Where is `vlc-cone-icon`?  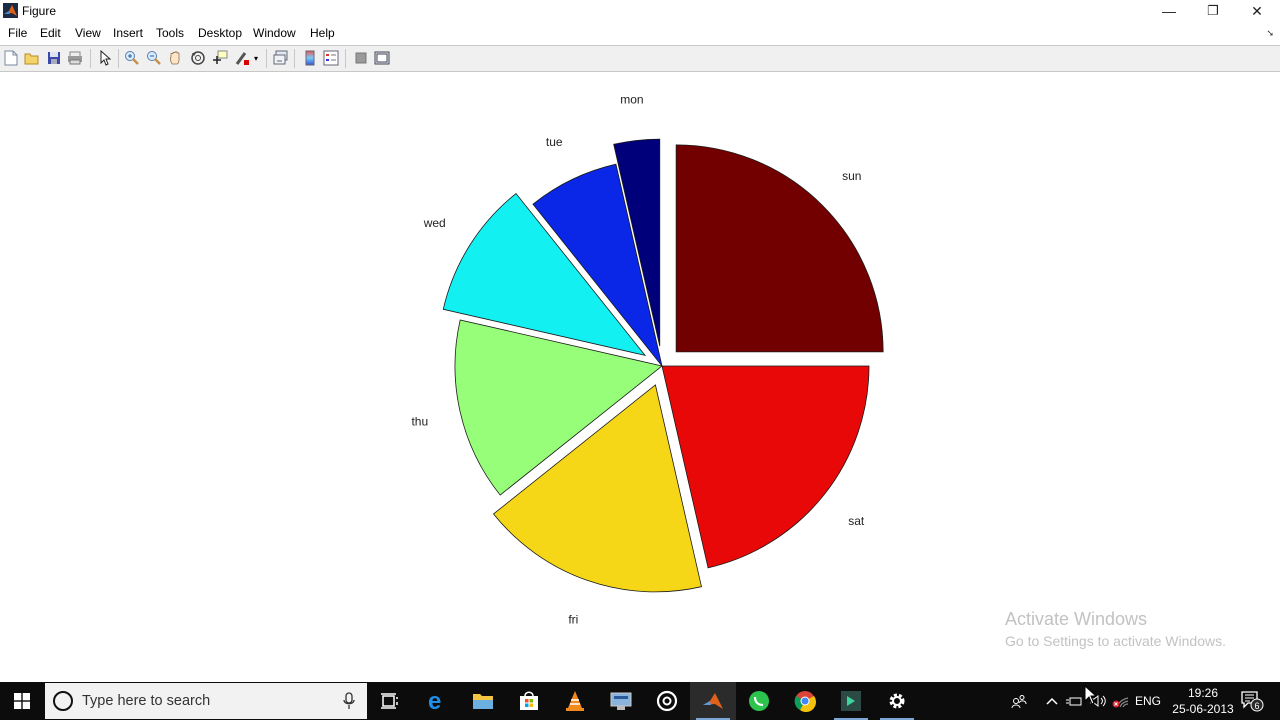 vlc-cone-icon is located at coordinates (575, 701).